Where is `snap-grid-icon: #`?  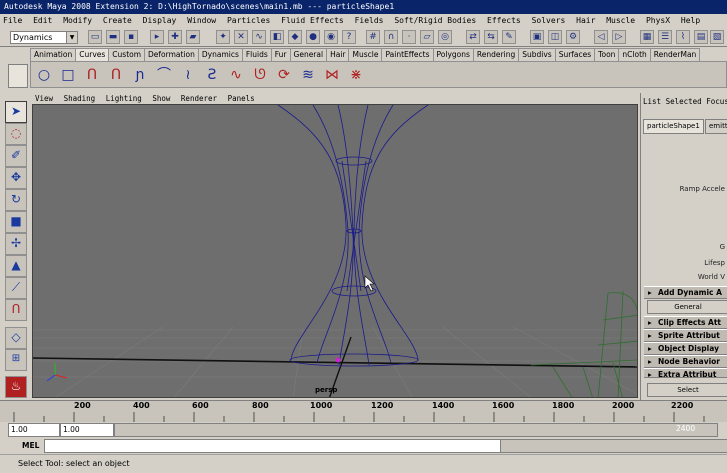 snap-grid-icon: # is located at coordinates (373, 37).